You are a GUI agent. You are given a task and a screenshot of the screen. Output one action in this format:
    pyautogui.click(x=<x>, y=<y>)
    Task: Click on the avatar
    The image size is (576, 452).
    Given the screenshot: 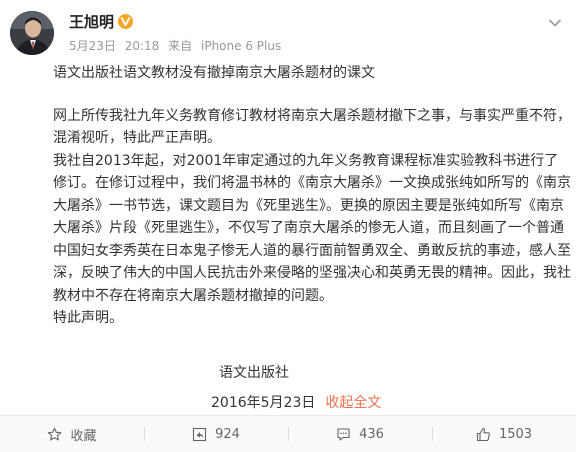 What is the action you would take?
    pyautogui.click(x=32, y=33)
    